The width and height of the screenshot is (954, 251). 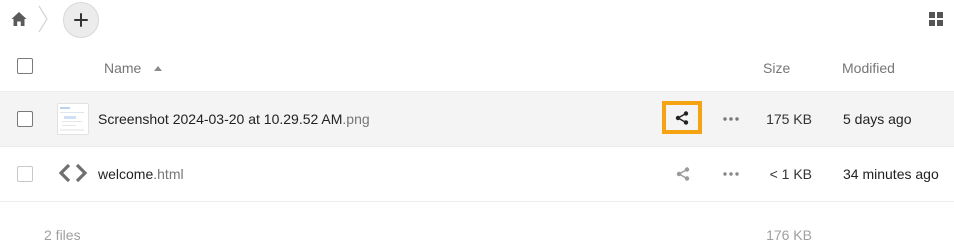 I want to click on plus-icon, so click(x=81, y=20).